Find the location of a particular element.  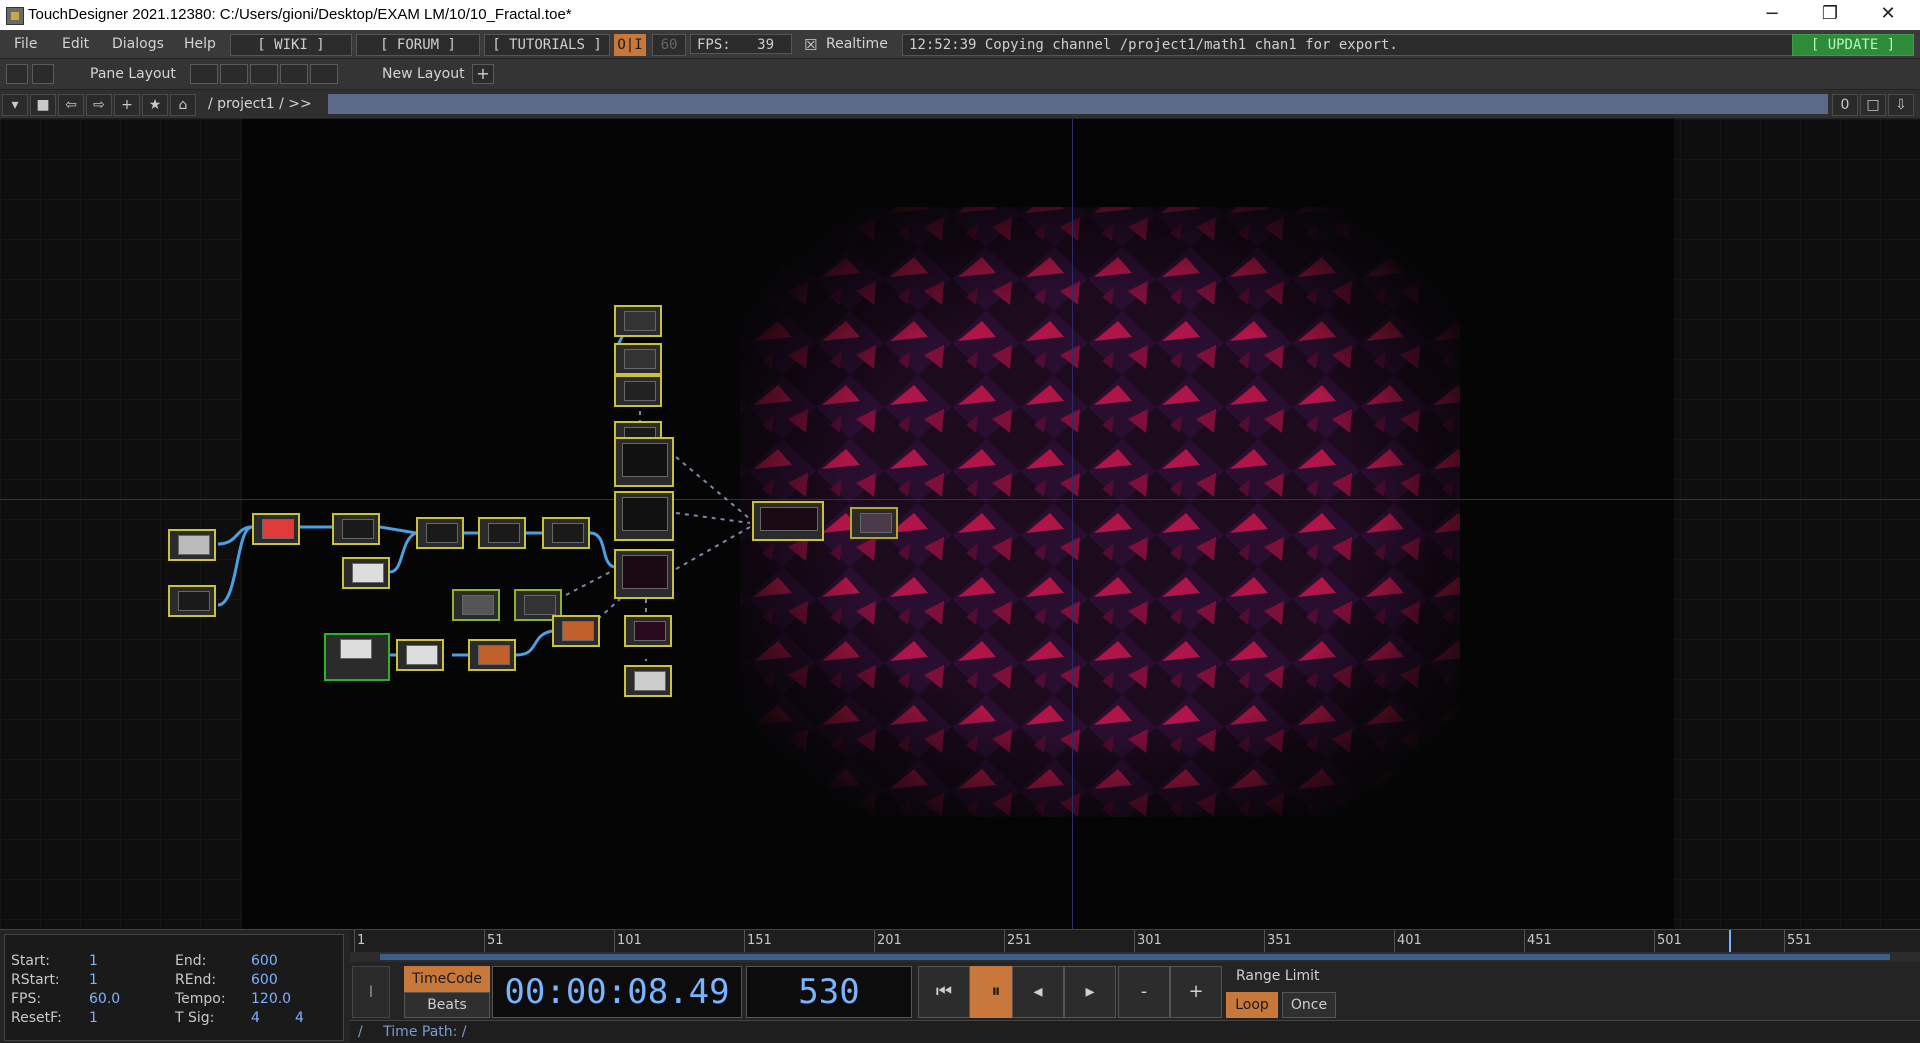

layout-image-icon is located at coordinates (17, 74).